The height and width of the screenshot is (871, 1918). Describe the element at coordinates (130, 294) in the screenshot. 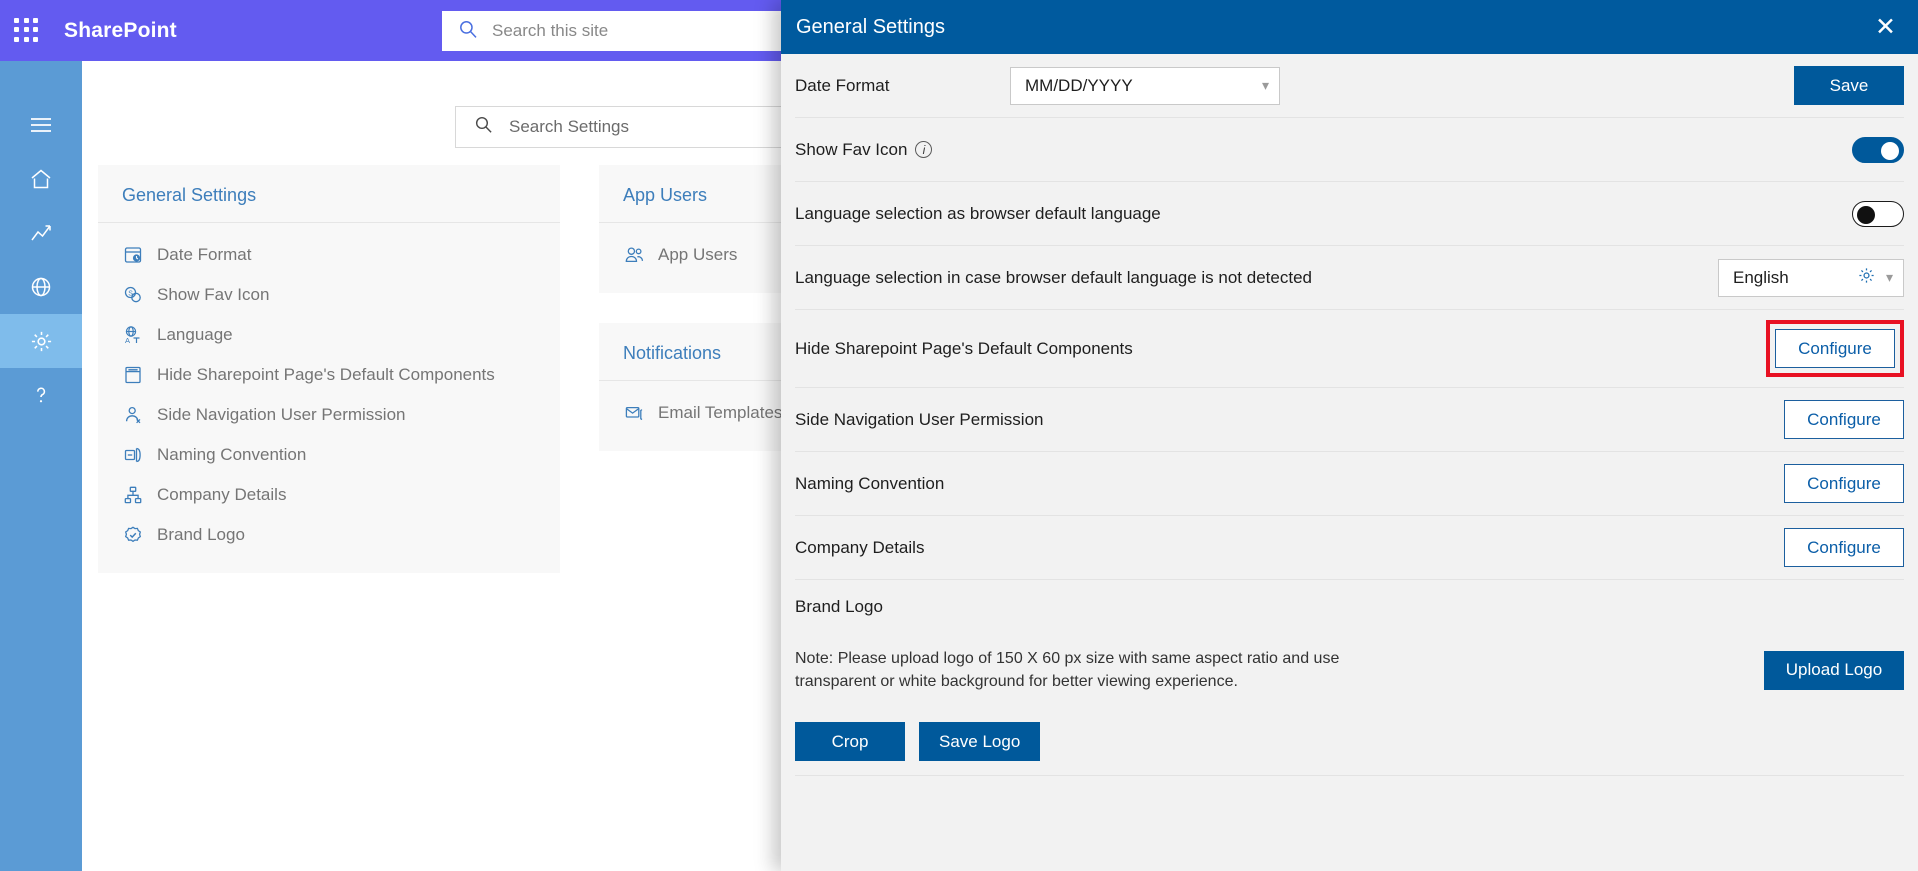

I see `svg-text: S` at that location.